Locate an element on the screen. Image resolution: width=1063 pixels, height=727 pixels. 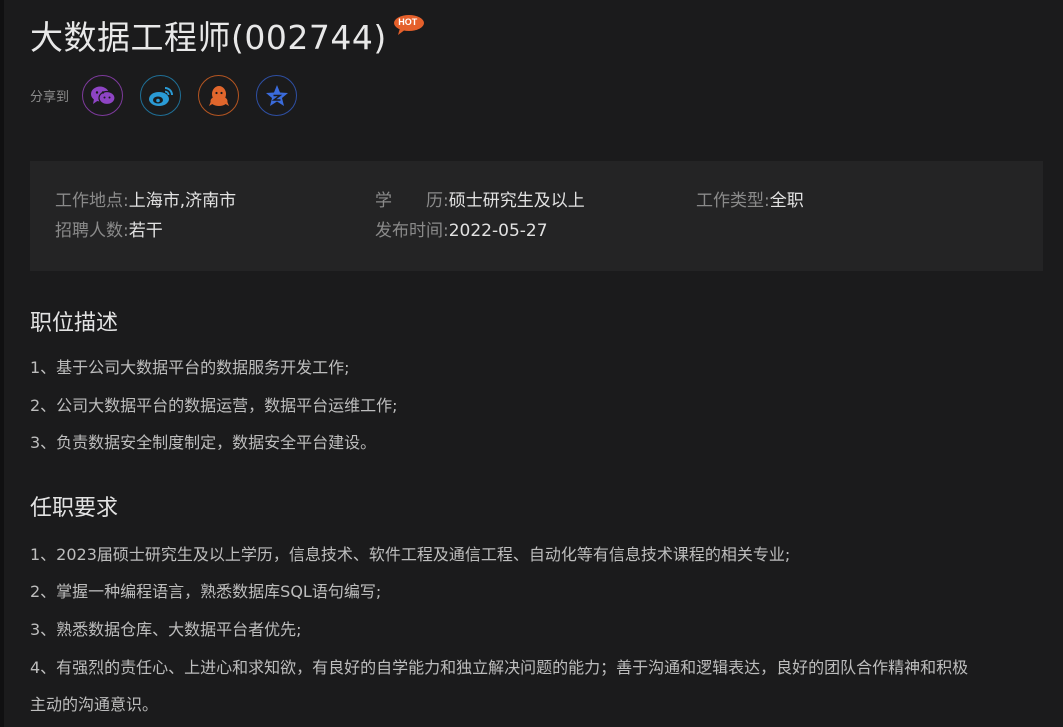
description-line: 3、负责数据安全制度制定，数据安全平台建设。 is located at coordinates (203, 442).